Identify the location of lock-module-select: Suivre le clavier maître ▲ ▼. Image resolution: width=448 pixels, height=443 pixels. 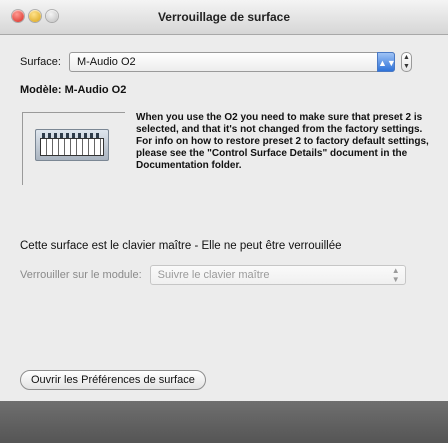
(277, 275).